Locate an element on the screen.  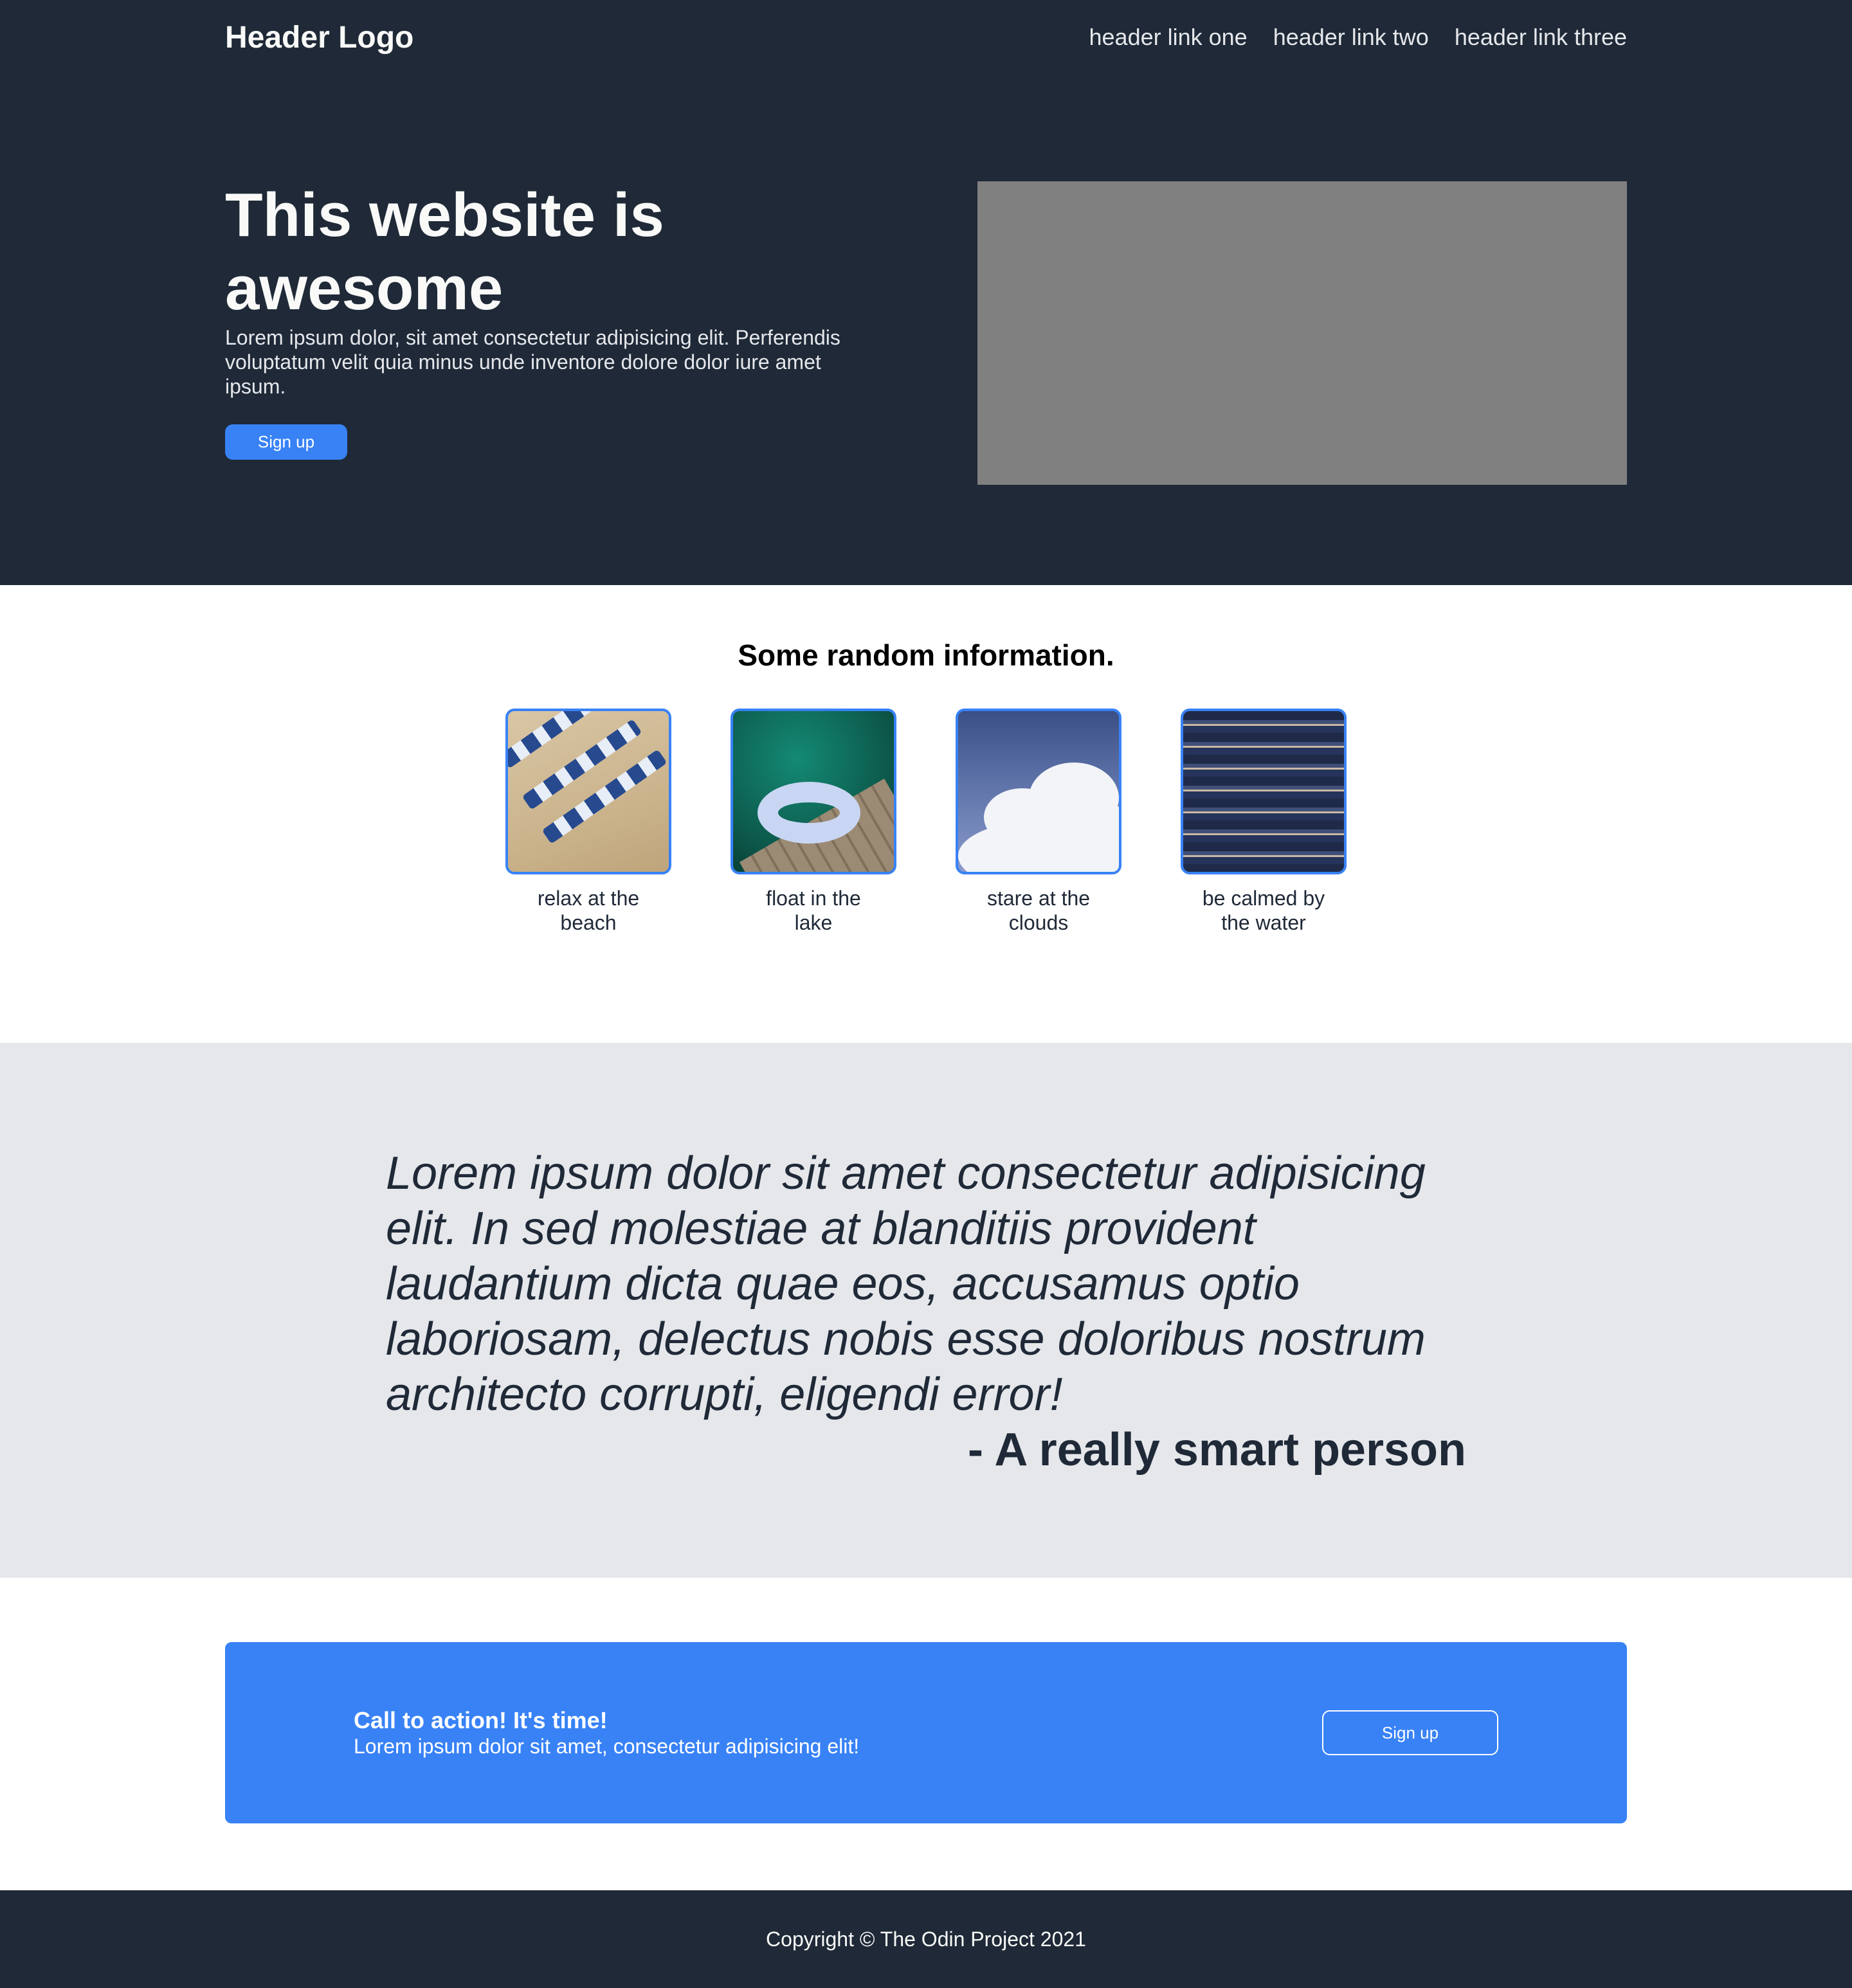
footer-copyright: Copyright © The Odin Project 2021 is located at coordinates (926, 1939).